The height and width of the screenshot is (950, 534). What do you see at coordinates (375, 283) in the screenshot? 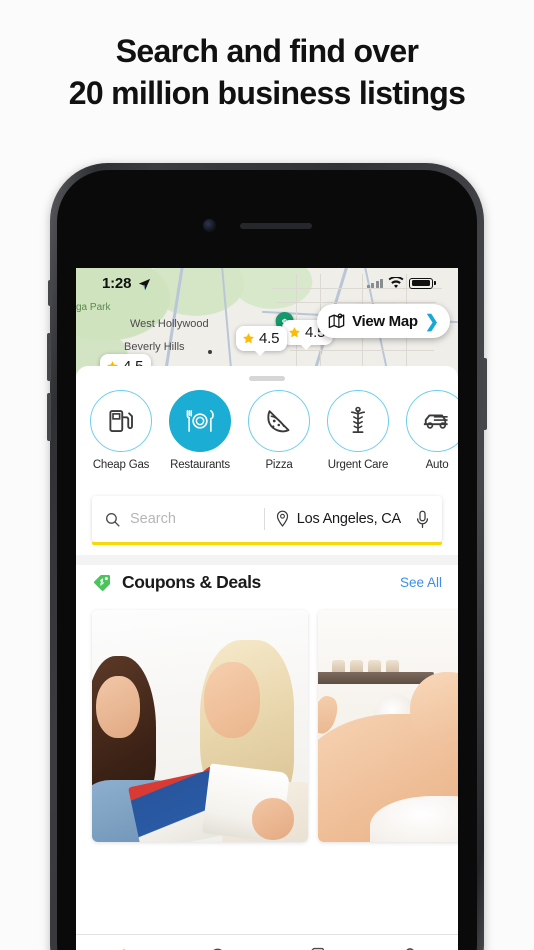
I see `signal-bars-icon` at bounding box center [375, 283].